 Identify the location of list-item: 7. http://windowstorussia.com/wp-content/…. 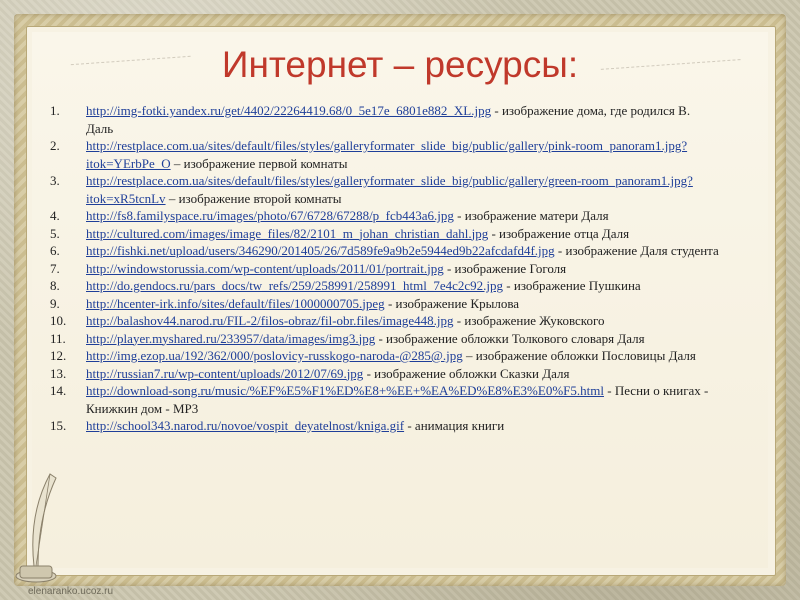
(385, 269).